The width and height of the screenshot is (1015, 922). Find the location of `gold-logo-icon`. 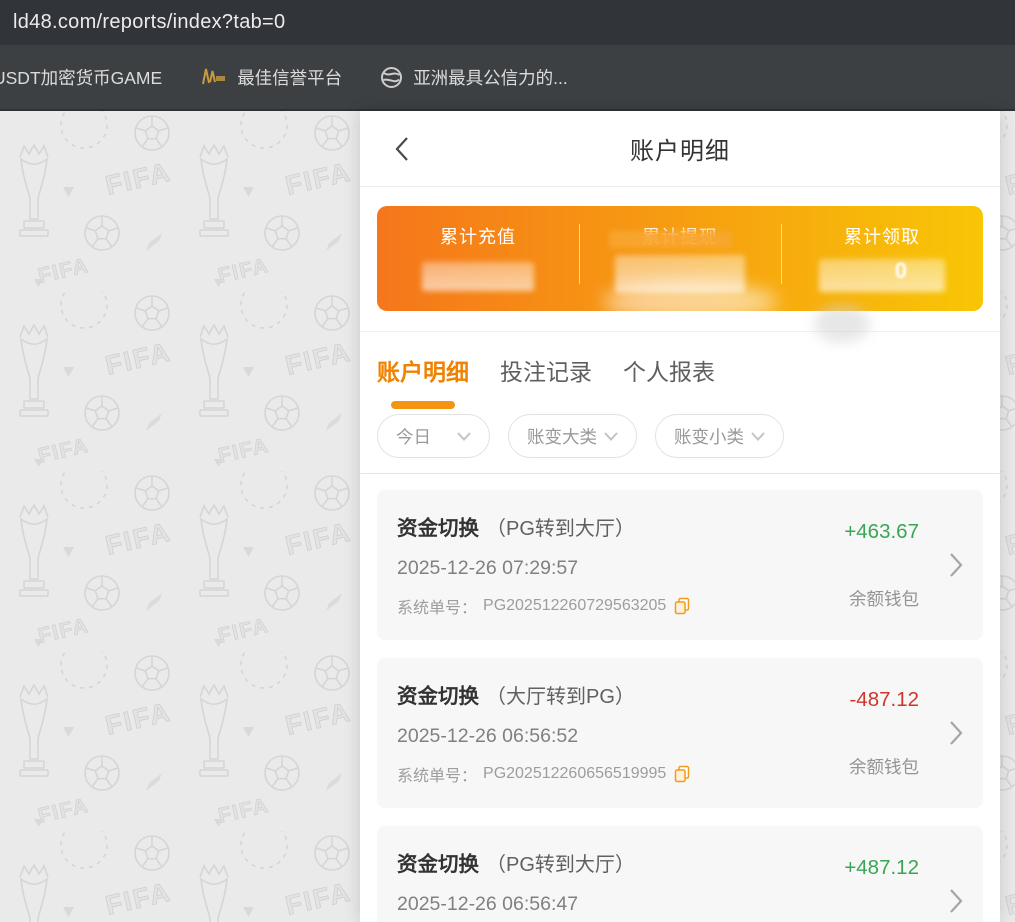

gold-logo-icon is located at coordinates (213, 77).